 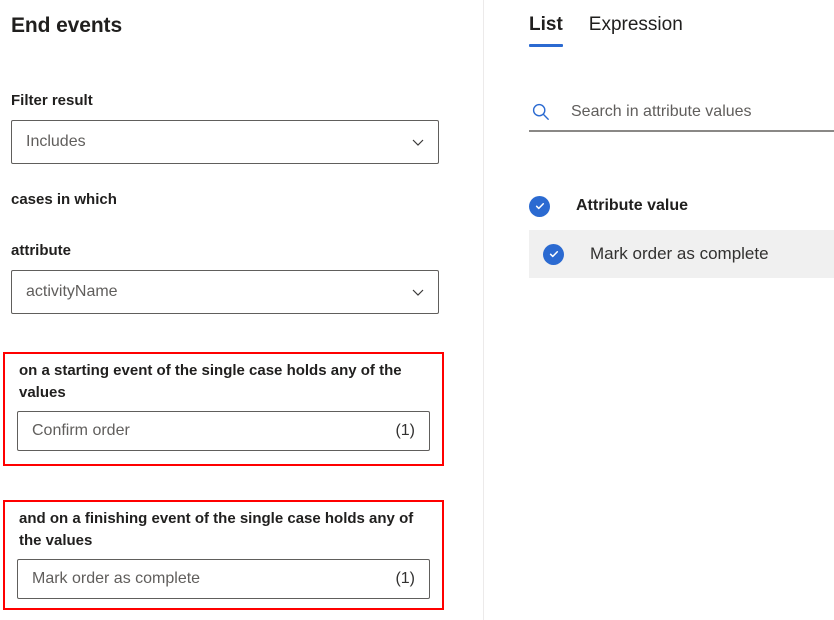 I want to click on list-item-checkbox, so click(x=553, y=254).